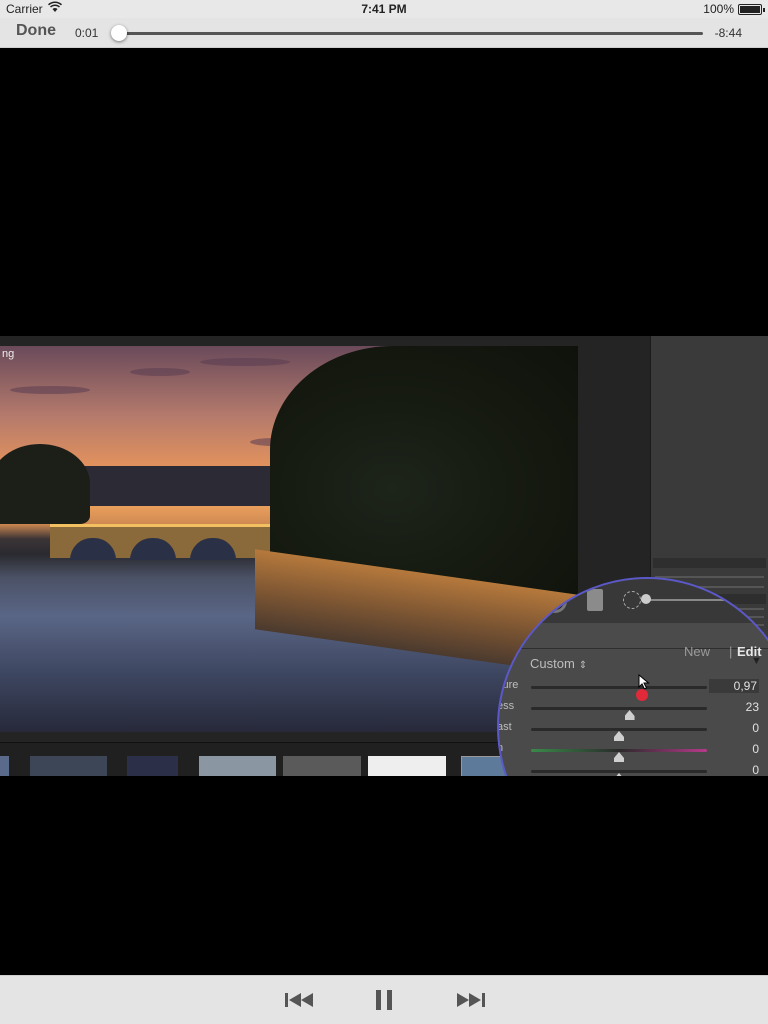 The height and width of the screenshot is (1024, 768). I want to click on spot-tool-icon, so click(555, 601).